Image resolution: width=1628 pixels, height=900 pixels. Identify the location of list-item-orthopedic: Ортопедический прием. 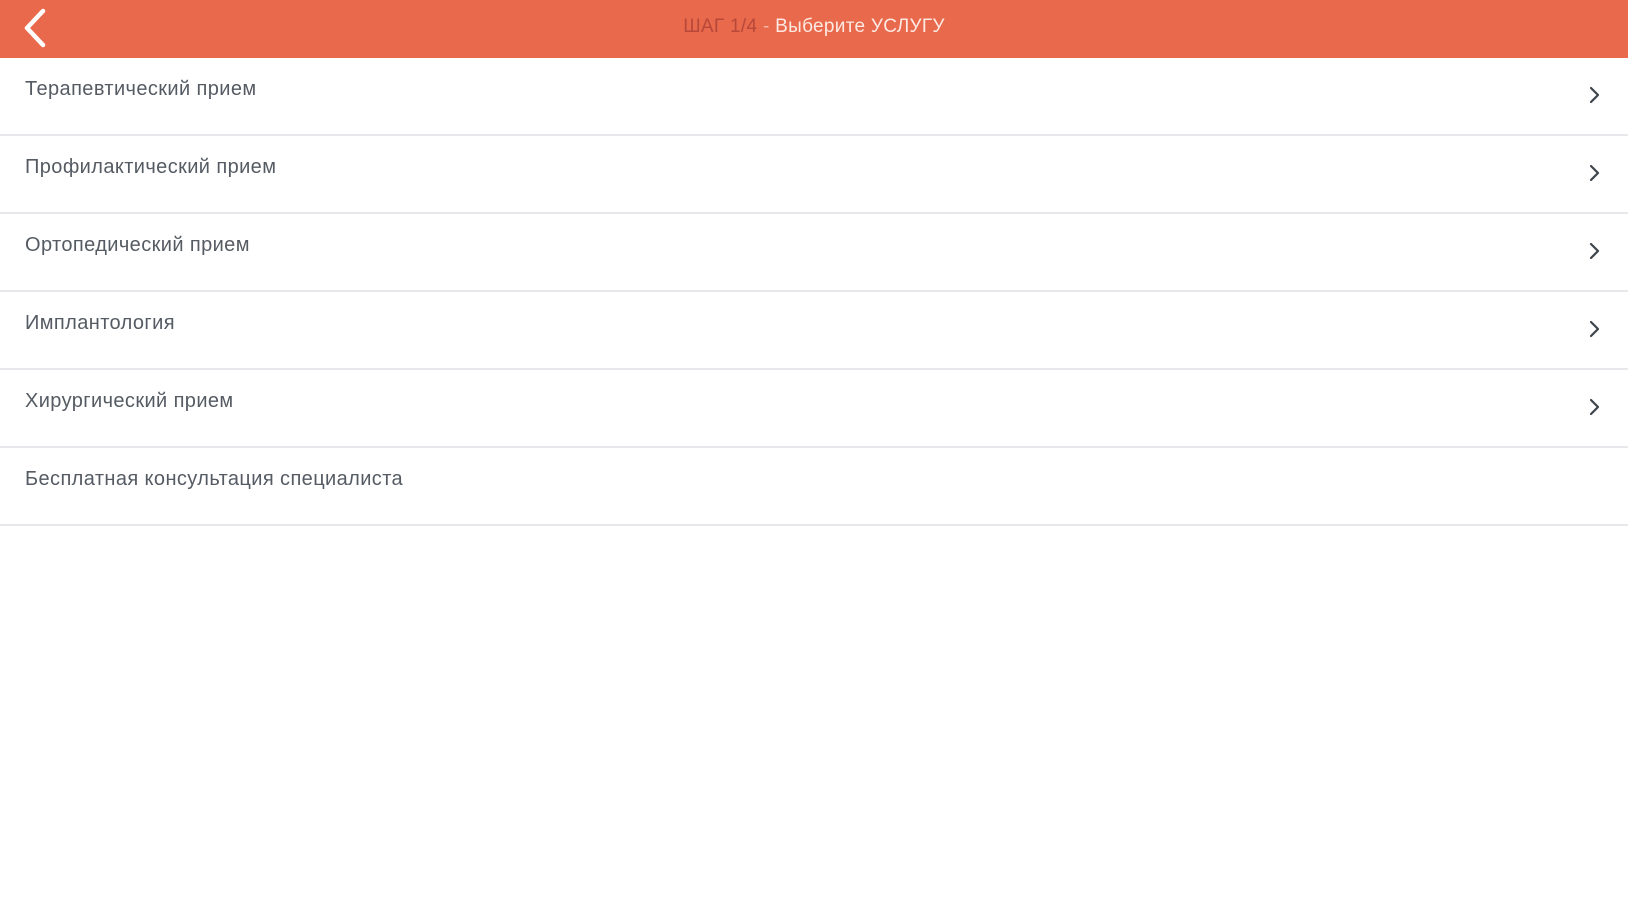
(814, 253).